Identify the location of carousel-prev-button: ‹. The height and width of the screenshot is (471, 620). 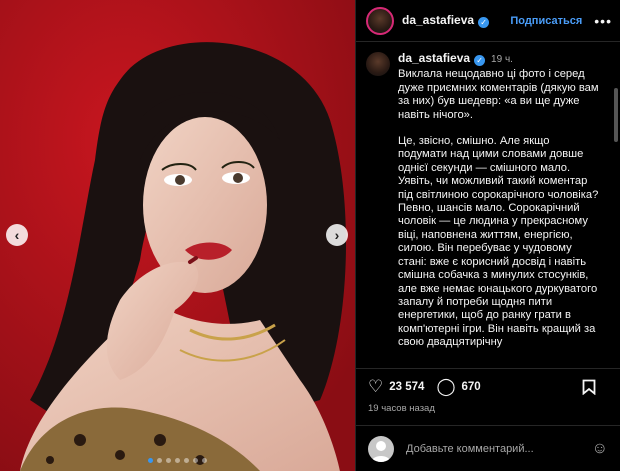
(17, 235).